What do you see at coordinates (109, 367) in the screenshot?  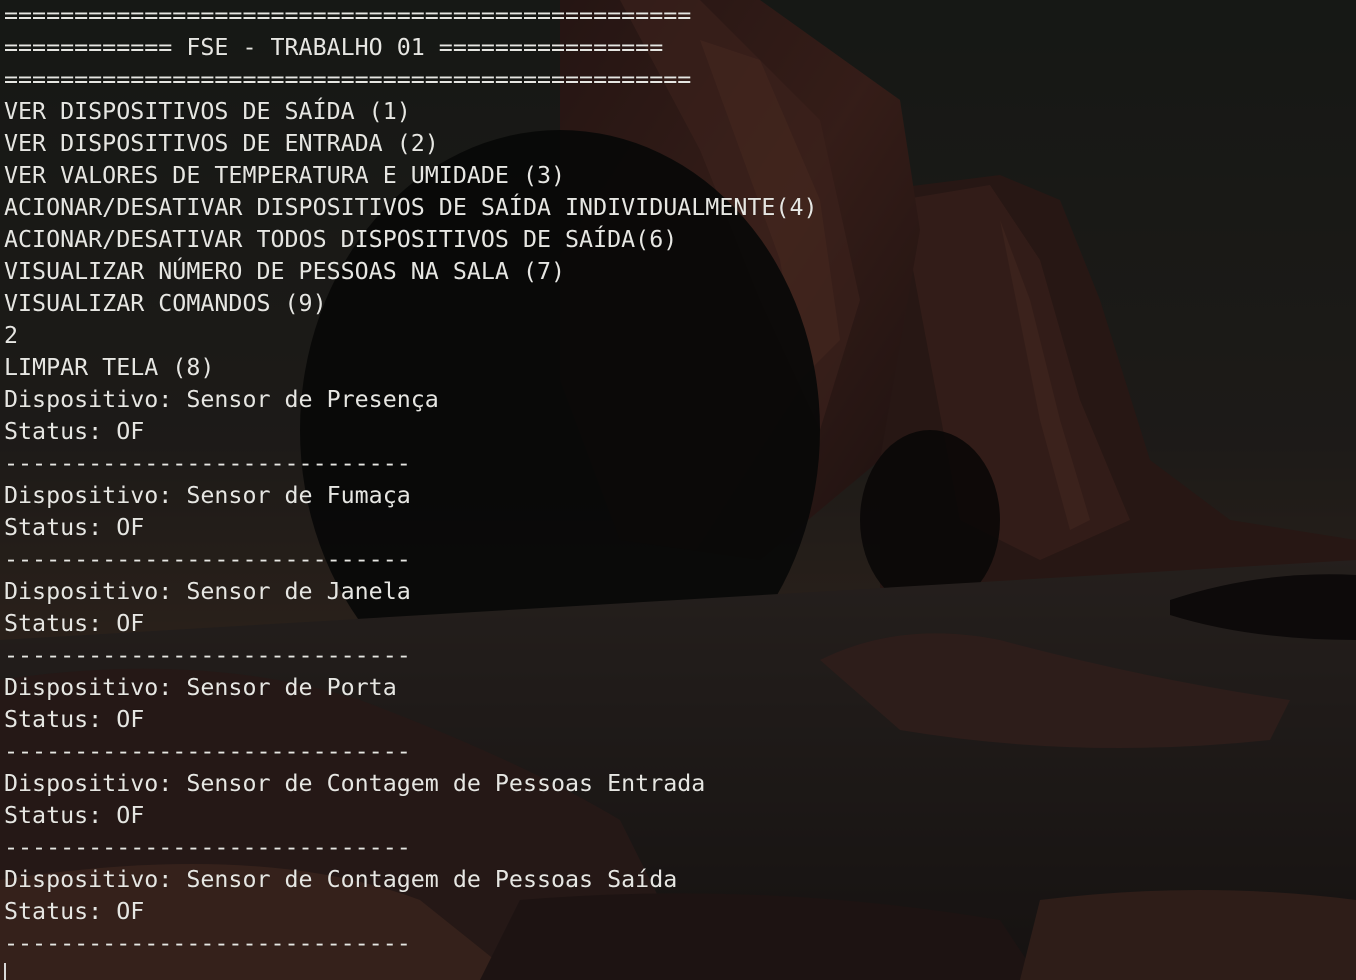 I see `menu-option: LIMPAR TELA (8)` at bounding box center [109, 367].